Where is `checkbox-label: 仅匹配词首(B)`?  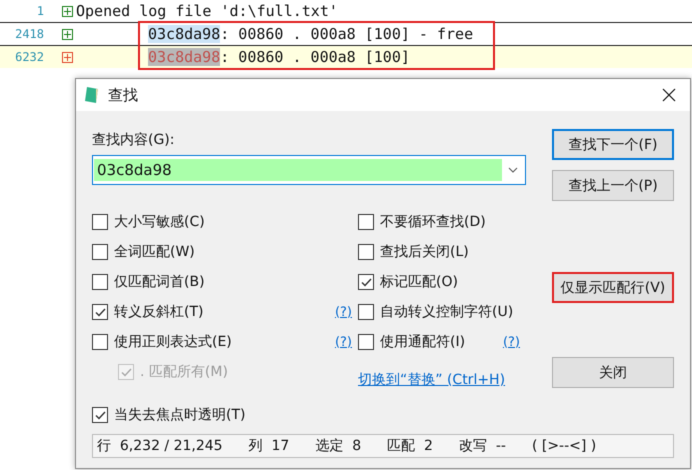 checkbox-label: 仅匹配词首(B) is located at coordinates (159, 282).